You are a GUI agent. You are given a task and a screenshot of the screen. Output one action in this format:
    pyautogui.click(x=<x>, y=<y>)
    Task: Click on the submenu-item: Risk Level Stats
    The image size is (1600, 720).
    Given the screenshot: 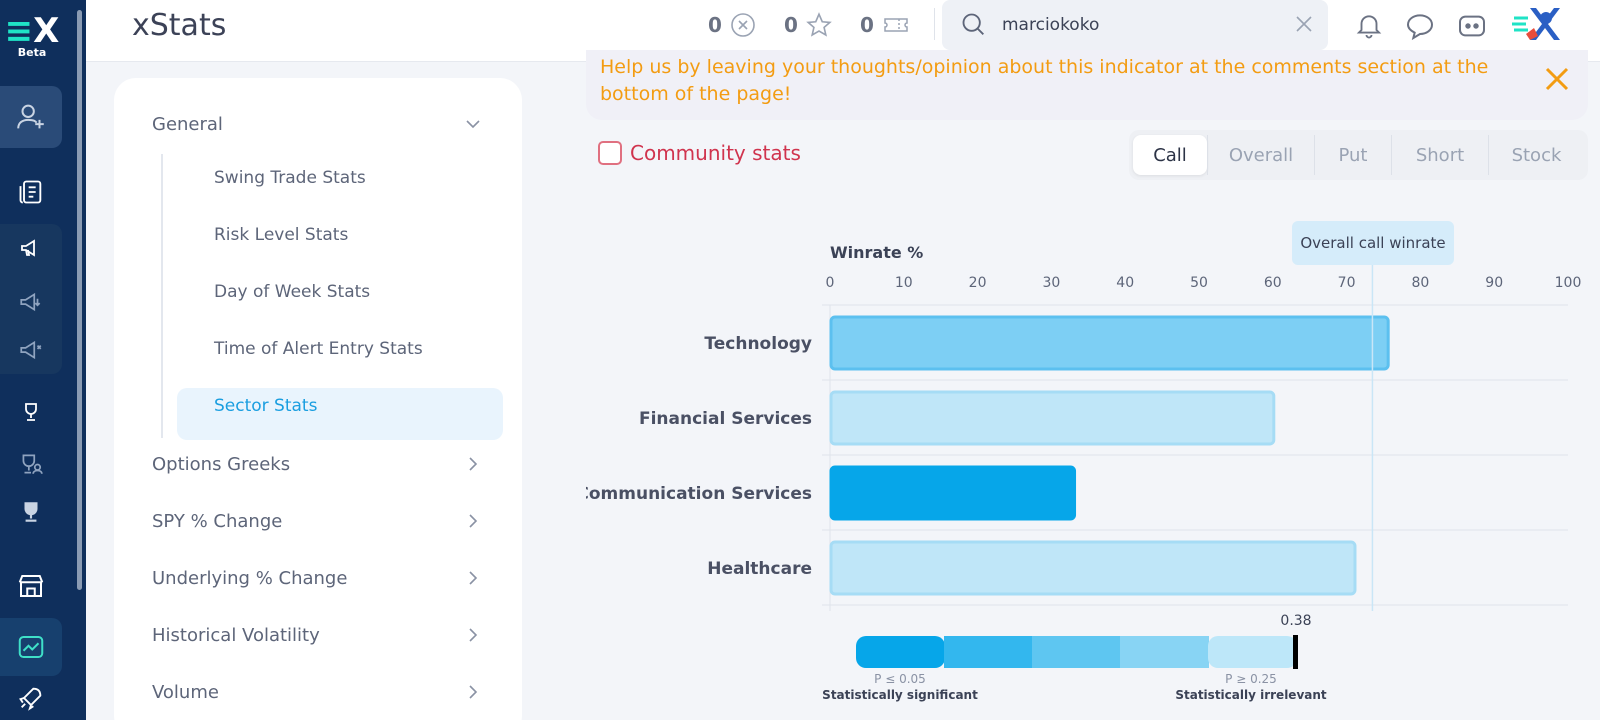 What is the action you would take?
    pyautogui.click(x=281, y=235)
    